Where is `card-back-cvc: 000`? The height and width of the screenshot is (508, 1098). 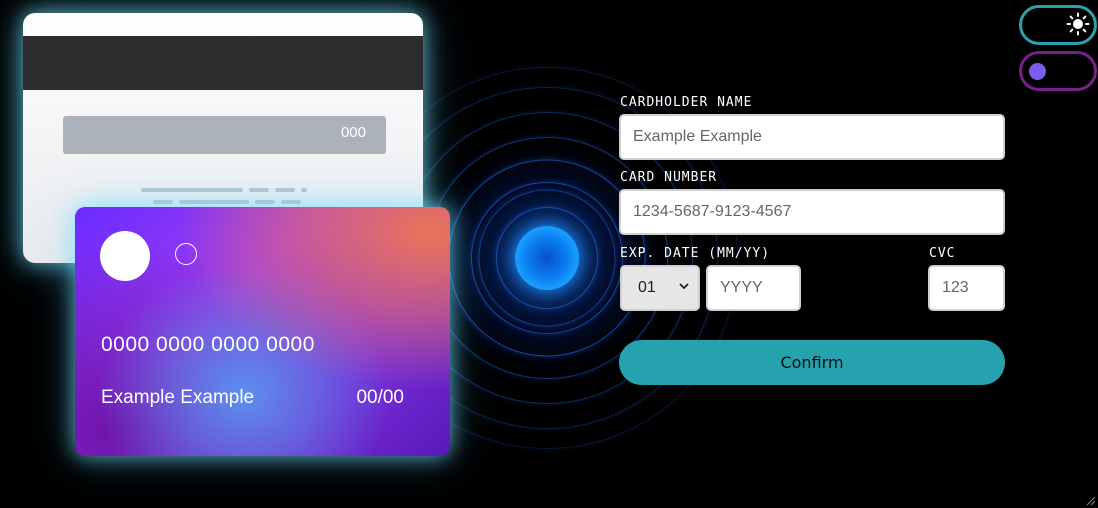
card-back-cvc: 000 is located at coordinates (353, 132).